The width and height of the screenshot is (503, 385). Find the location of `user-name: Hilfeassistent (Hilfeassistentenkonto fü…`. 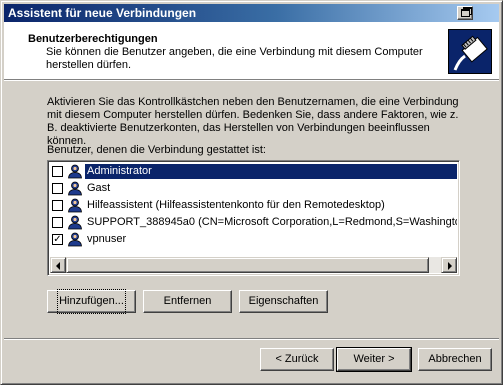

user-name: Hilfeassistent (Hilfeassistentenkonto fü… is located at coordinates (236, 205).